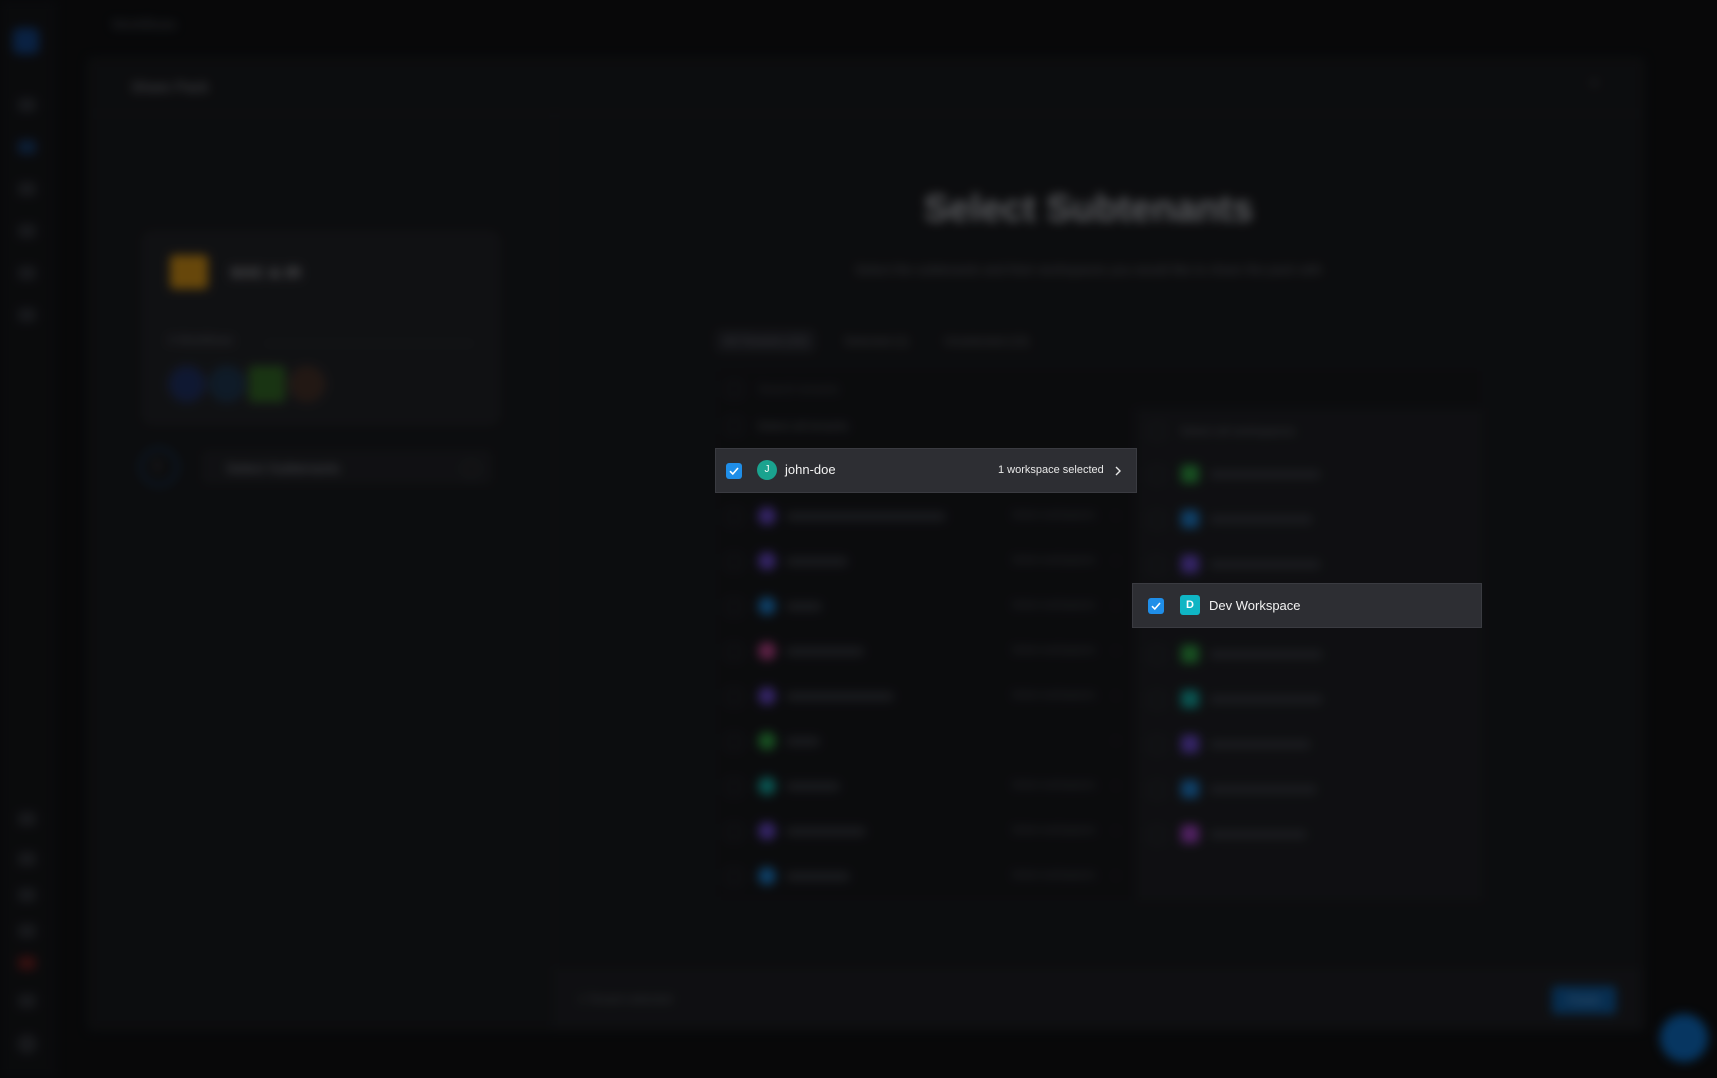  What do you see at coordinates (1190, 605) in the screenshot?
I see `workspace-badge: D` at bounding box center [1190, 605].